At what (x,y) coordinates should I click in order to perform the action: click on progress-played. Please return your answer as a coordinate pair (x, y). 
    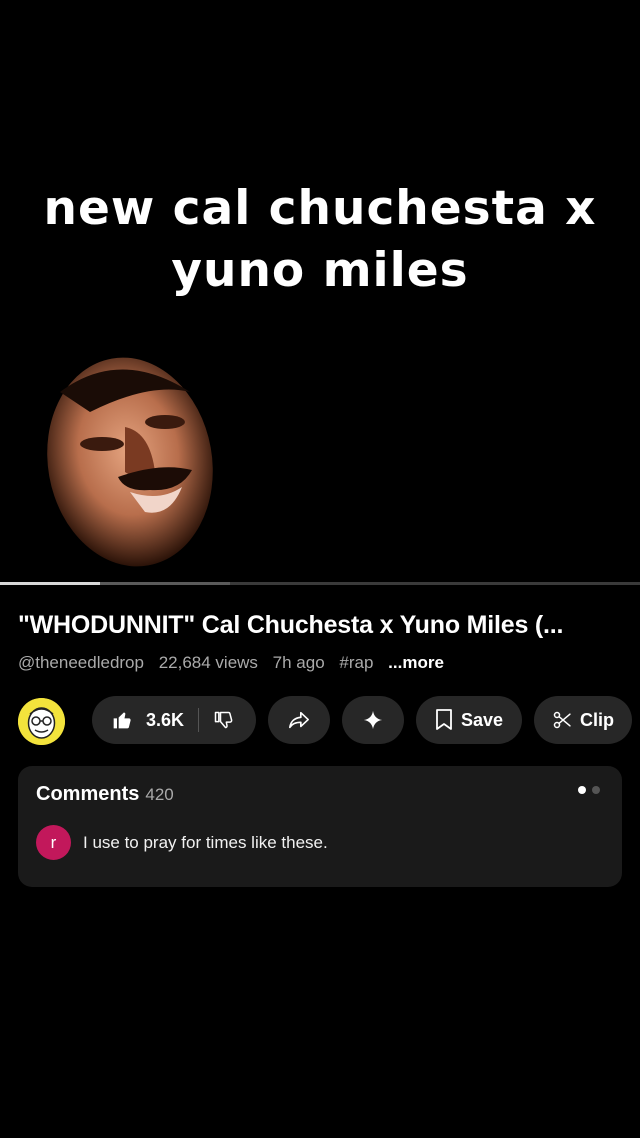
    Looking at the image, I should click on (50, 583).